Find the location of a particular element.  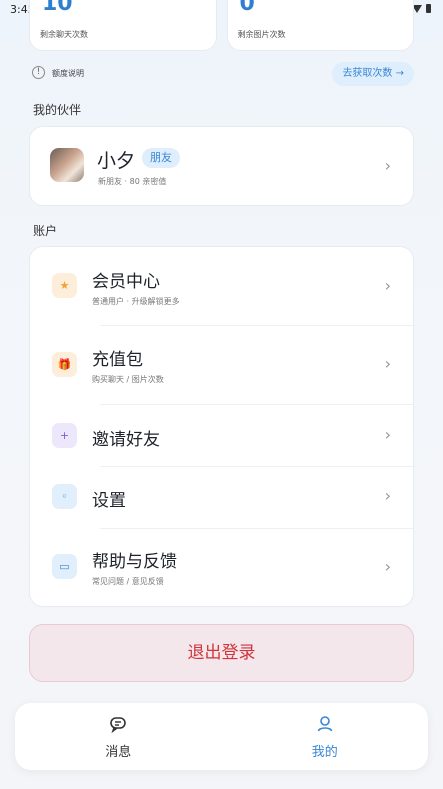

menu-item-help: ▭ 帮助与反馈 常见问题 / 意见反馈 › is located at coordinates (221, 568).